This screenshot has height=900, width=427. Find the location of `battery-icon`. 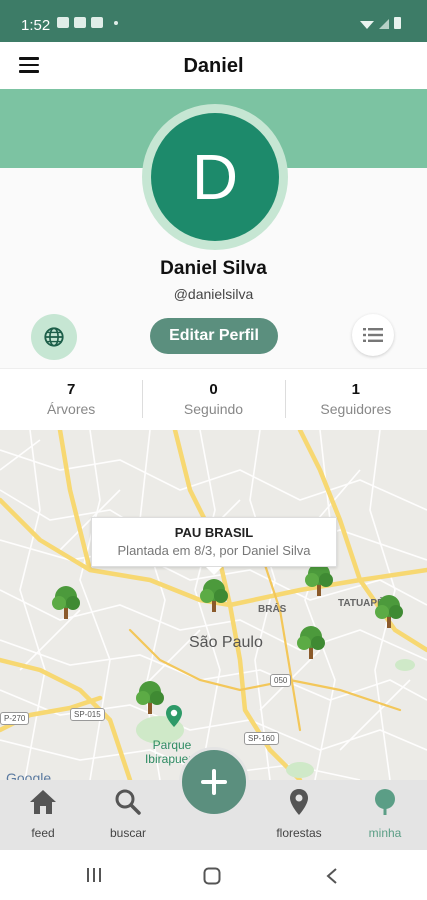

battery-icon is located at coordinates (397, 23).